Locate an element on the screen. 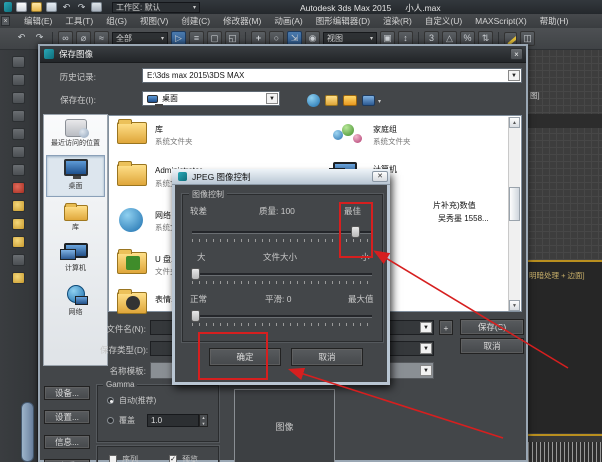 This screenshot has height=462, width=602. menu-customize: 自定义(U) is located at coordinates (443, 21).